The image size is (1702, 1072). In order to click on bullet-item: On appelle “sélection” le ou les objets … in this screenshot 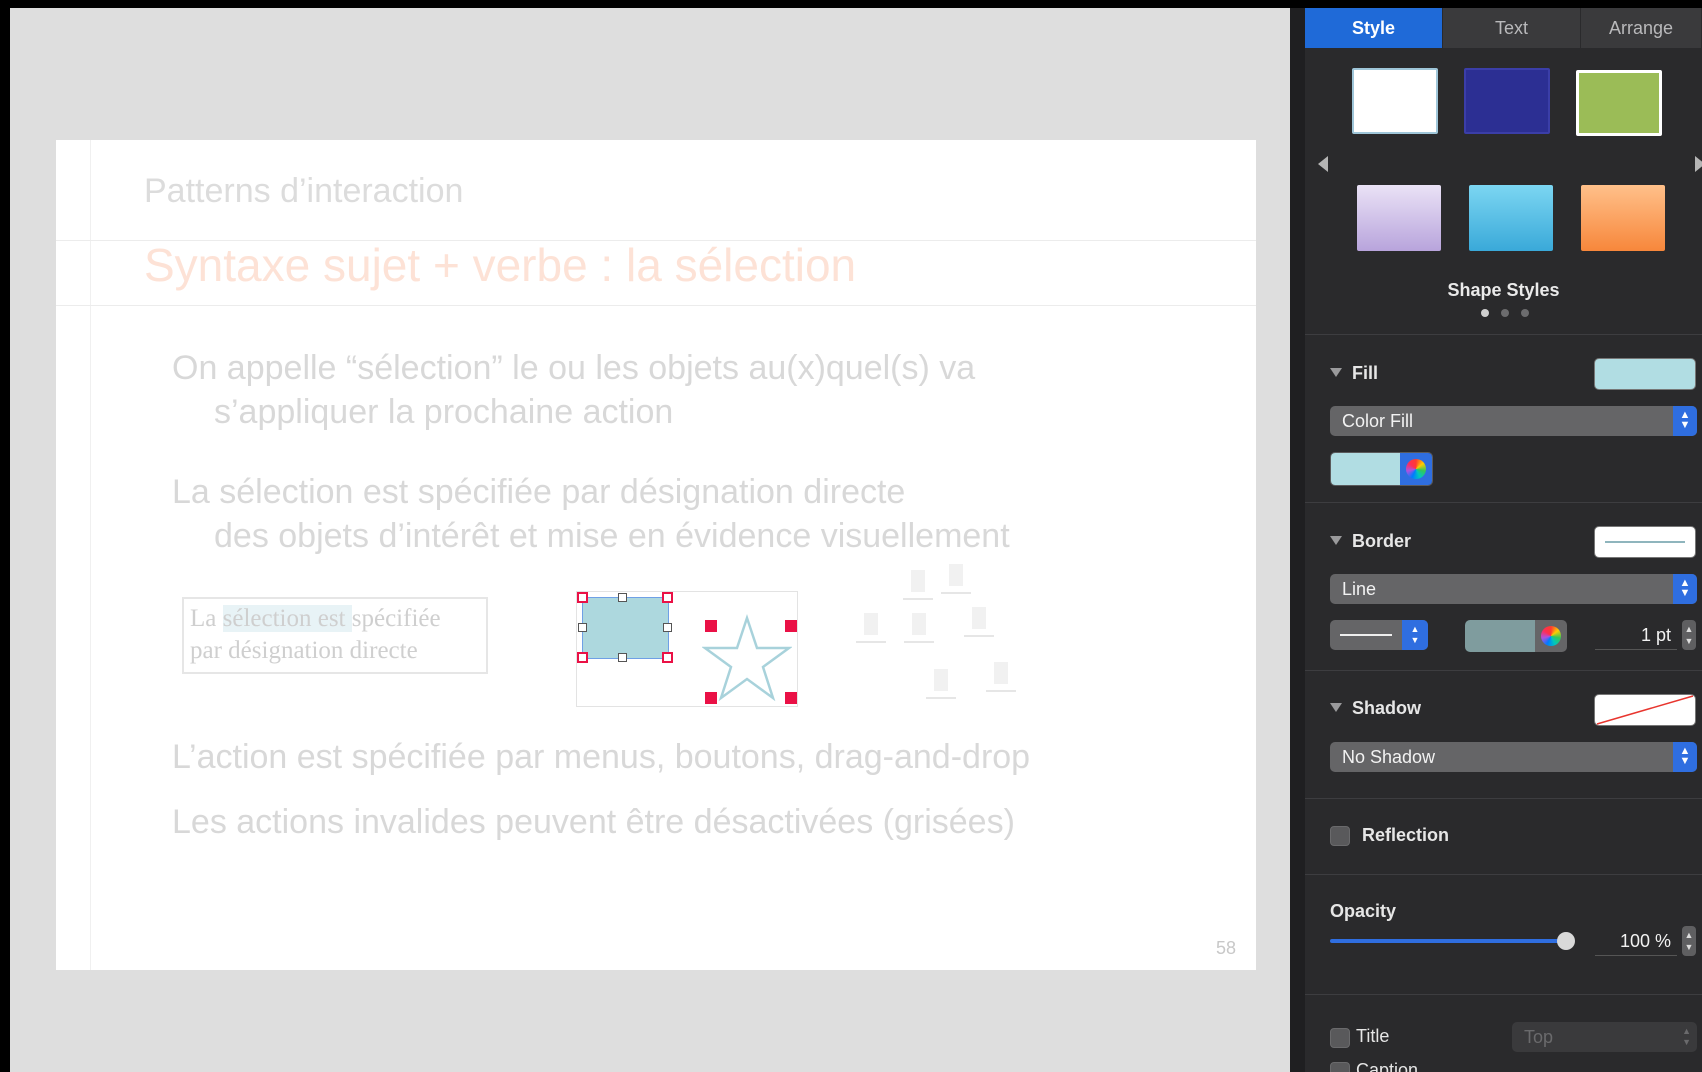, I will do `click(573, 390)`.